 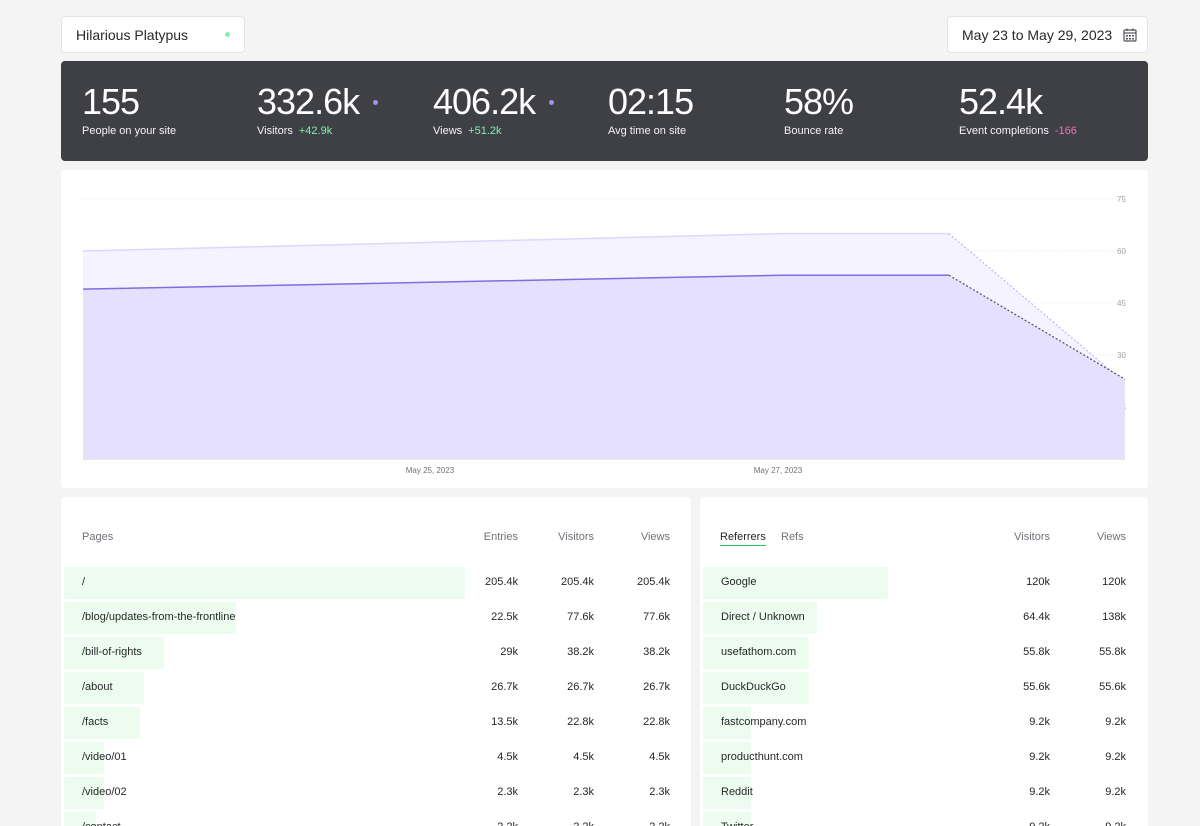 I want to click on y-tick-label: 75, so click(x=1121, y=199).